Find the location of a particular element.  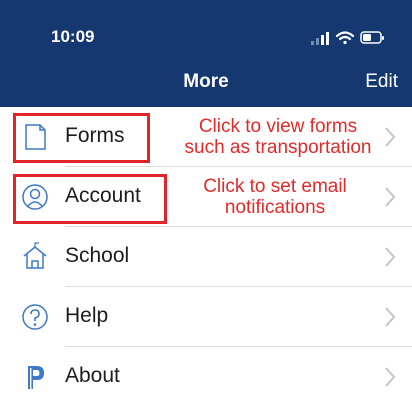

edit-button: Edit is located at coordinates (381, 82).